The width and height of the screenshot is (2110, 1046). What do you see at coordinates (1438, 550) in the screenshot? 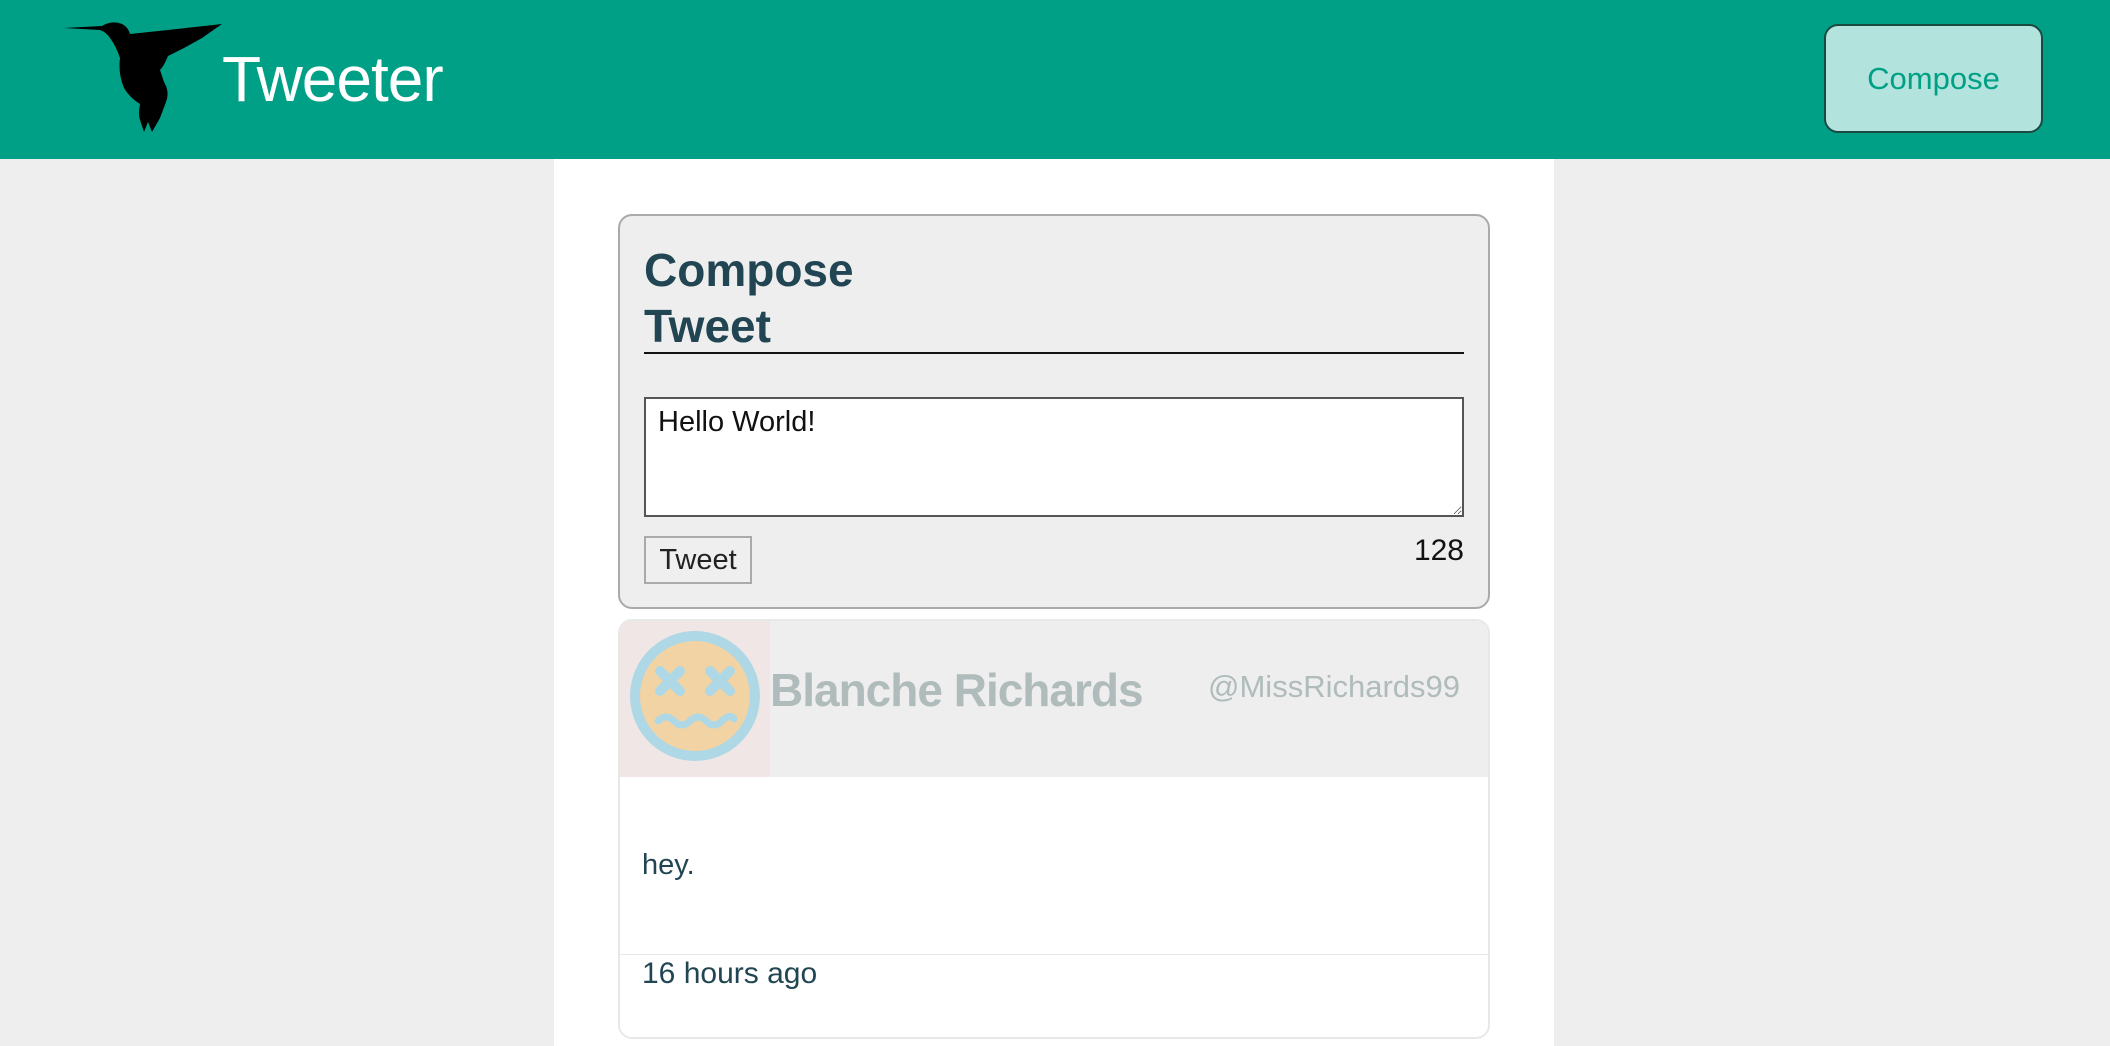
I see `character-counter: 128` at bounding box center [1438, 550].